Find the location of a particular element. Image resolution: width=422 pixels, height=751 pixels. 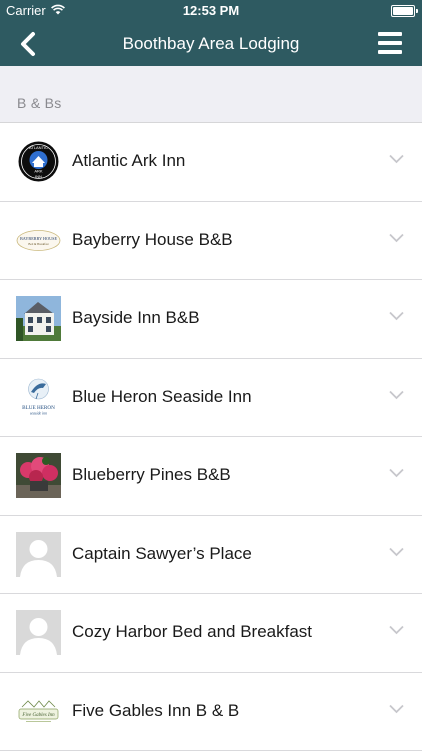

status-time: 12:53 PM is located at coordinates (211, 10).